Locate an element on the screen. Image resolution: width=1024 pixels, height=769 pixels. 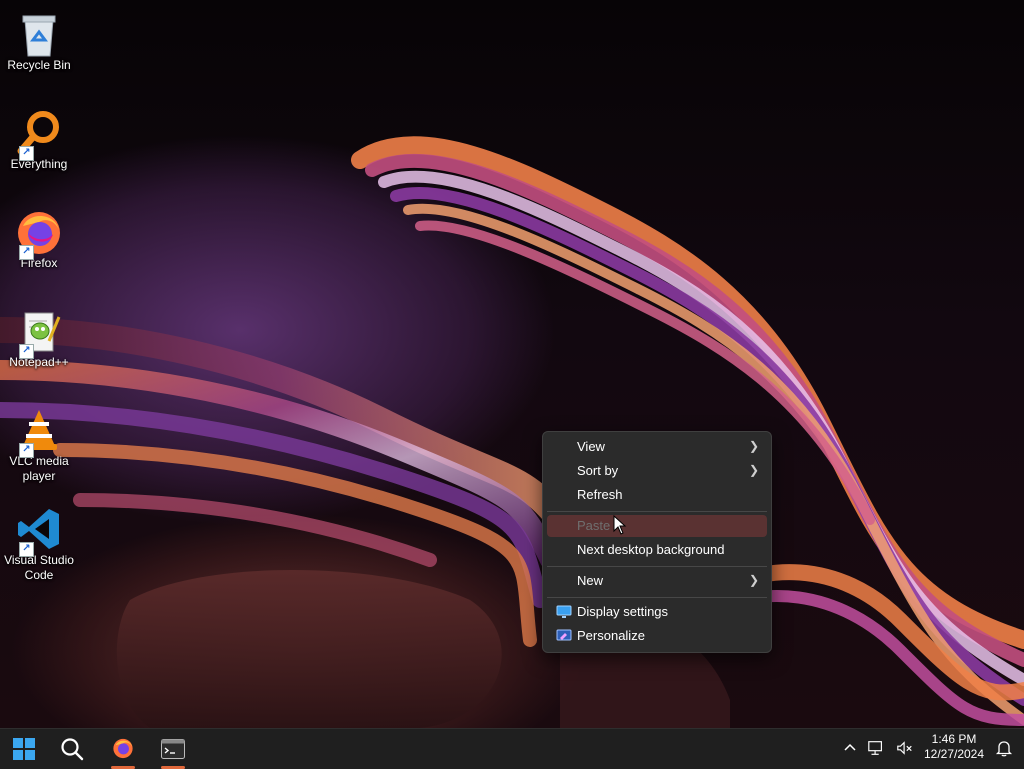
menu-item-view: View ❯ is located at coordinates (657, 447).